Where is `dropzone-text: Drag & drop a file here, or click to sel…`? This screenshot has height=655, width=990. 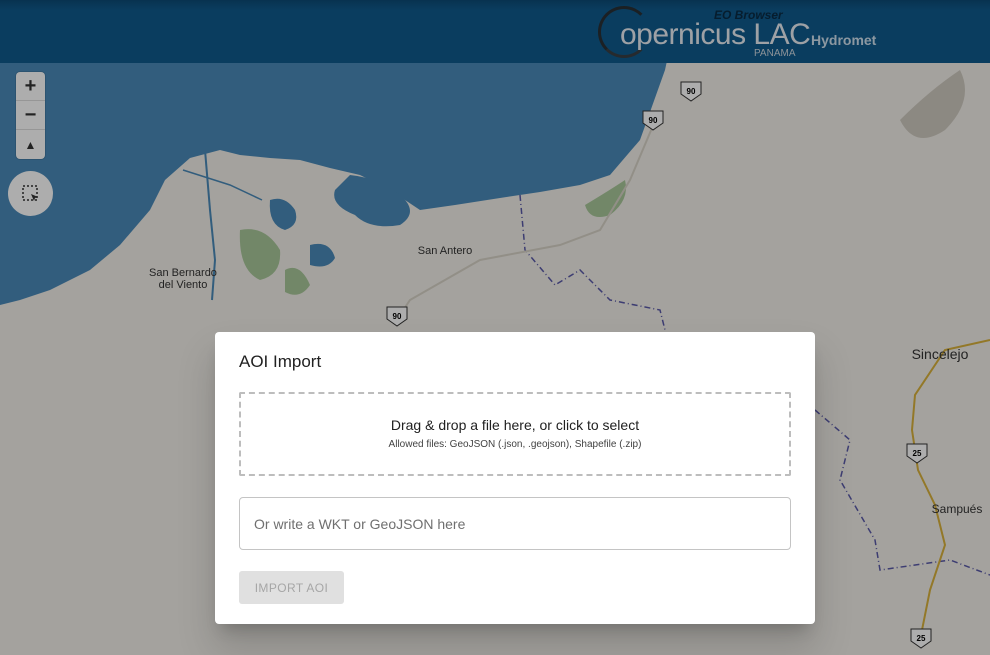
dropzone-text: Drag & drop a file here, or click to sel… is located at coordinates (515, 425).